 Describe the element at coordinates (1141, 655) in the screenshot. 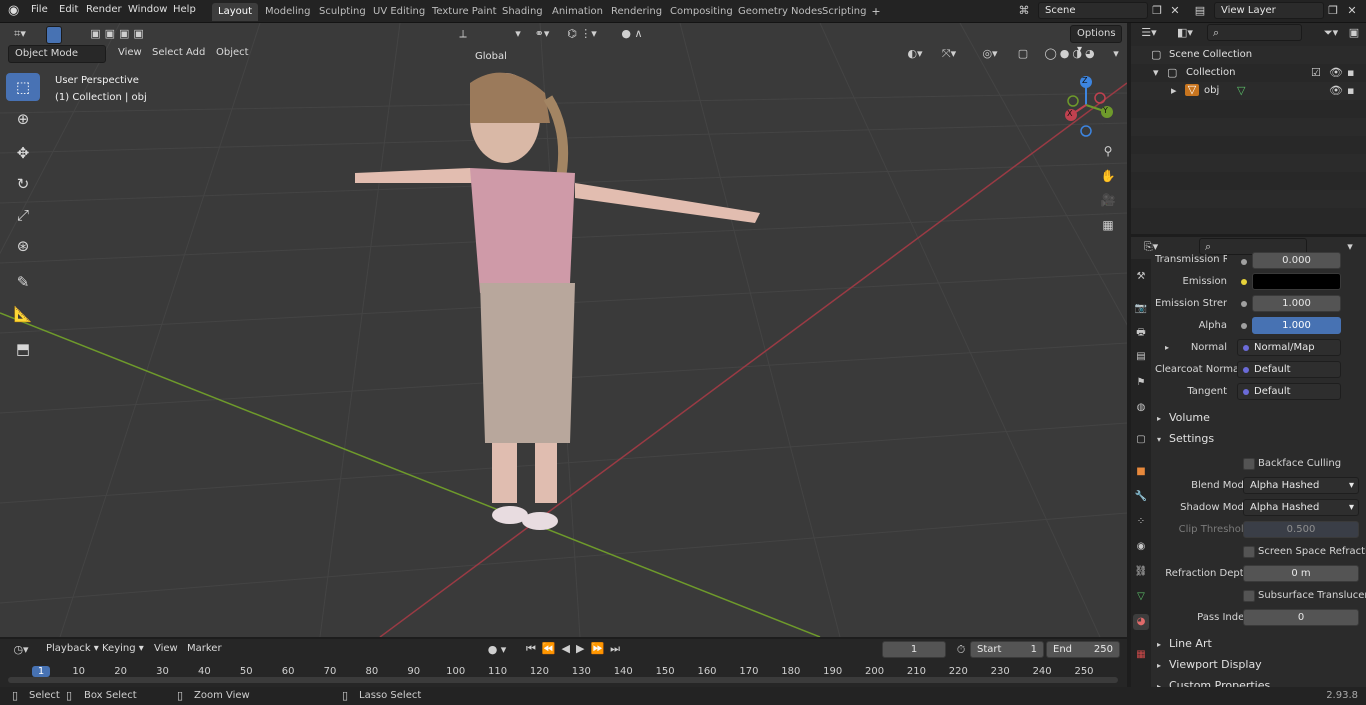

I see `texture-tab-icon: ▦` at that location.